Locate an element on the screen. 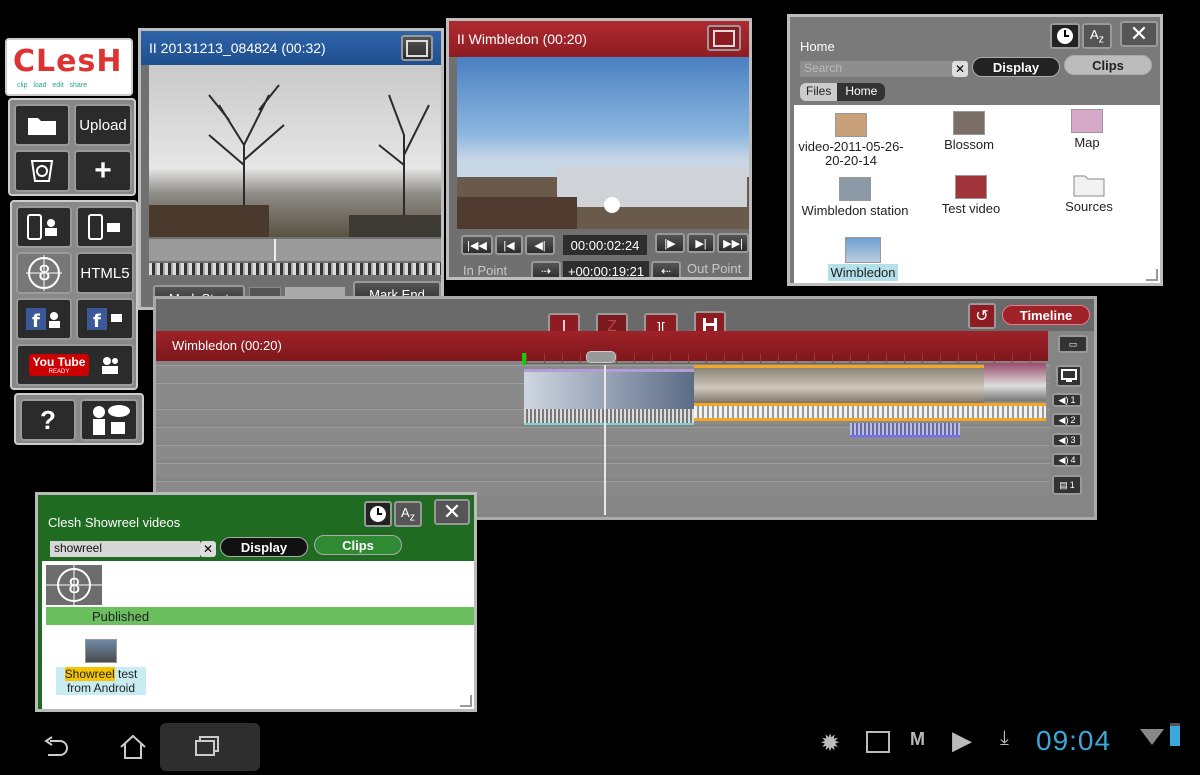 This screenshot has height=775, width=1200. system-nav-bar: ✹ M ▶ ⤓ 09:04 is located at coordinates (600, 745).